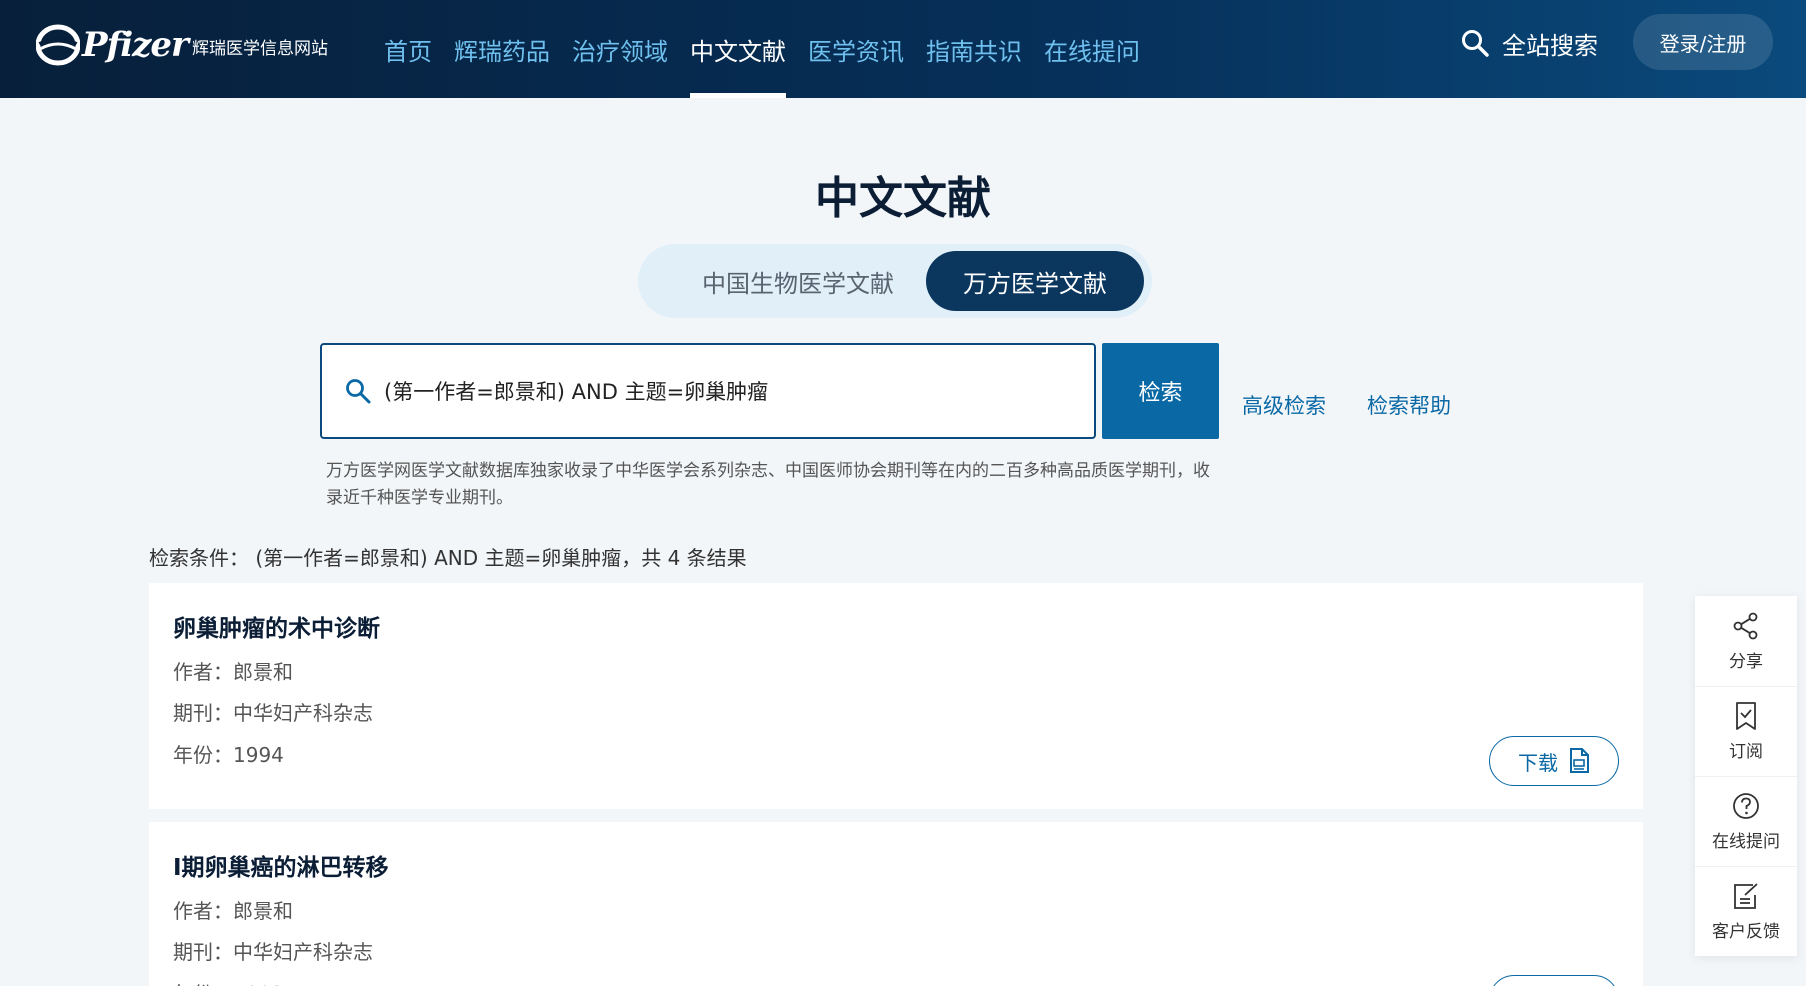 Image resolution: width=1806 pixels, height=986 pixels. I want to click on search-help-link: 检索帮助, so click(1409, 405).